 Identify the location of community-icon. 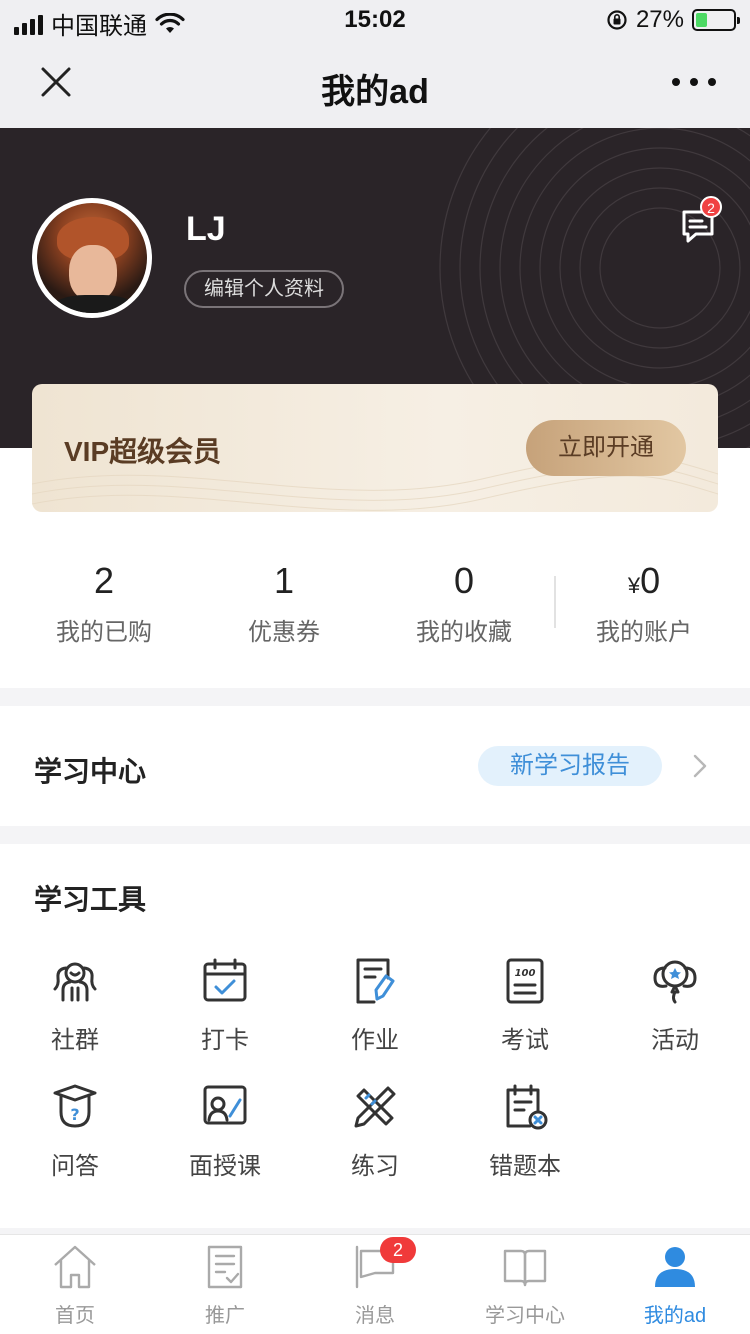
(75, 982).